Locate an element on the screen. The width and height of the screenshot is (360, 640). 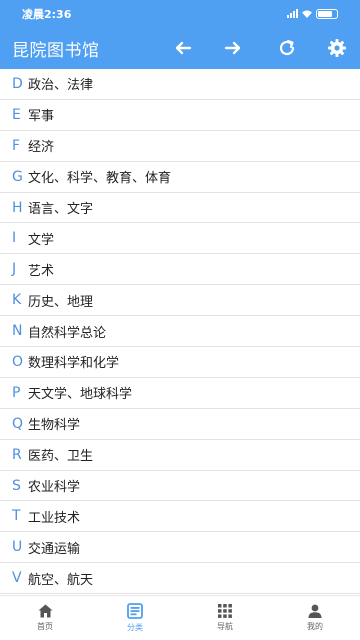
arrow-right-icon is located at coordinates (232, 48).